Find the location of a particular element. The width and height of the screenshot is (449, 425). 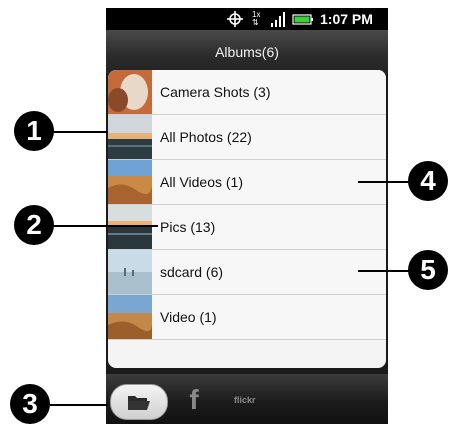

album-item-camera-shots: Camera Shots (3) is located at coordinates (247, 92).